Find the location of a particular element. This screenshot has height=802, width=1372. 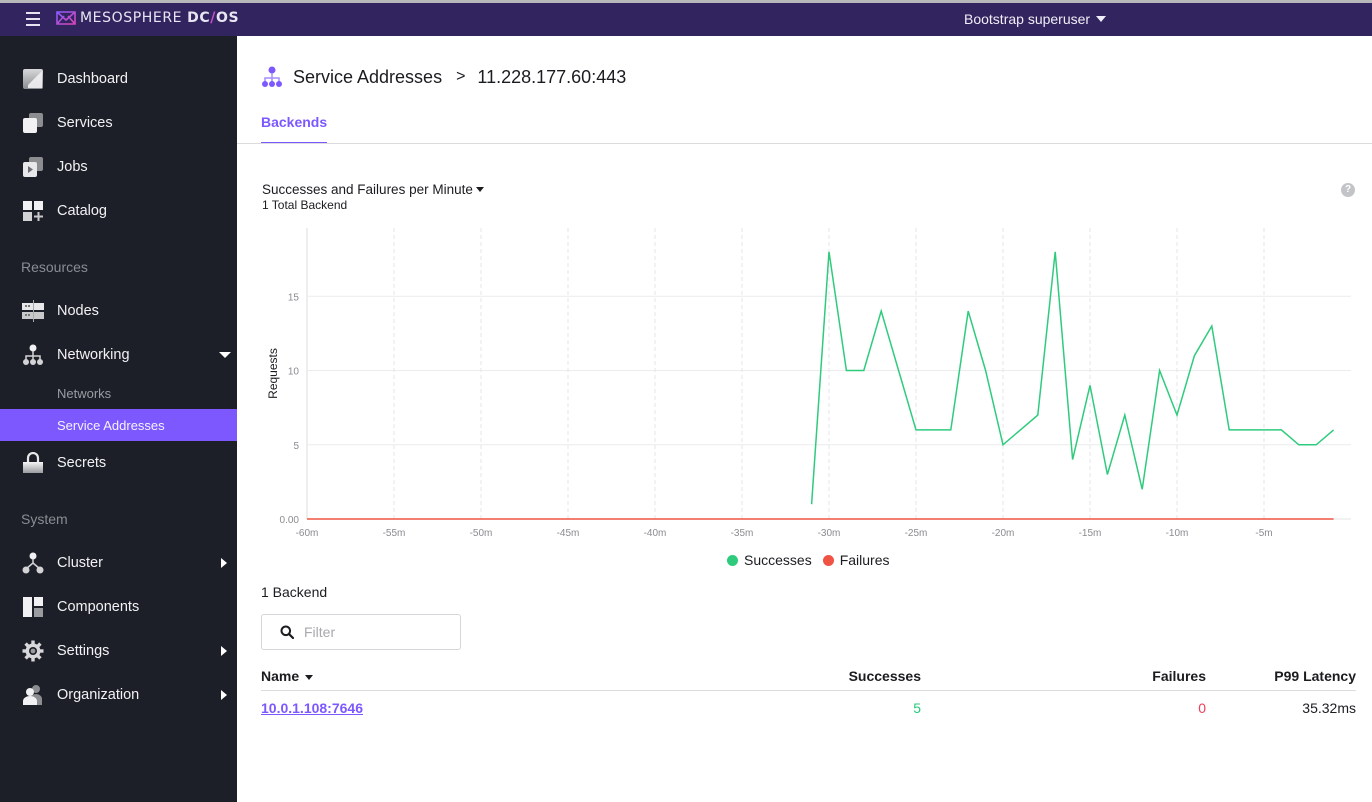

section-label-resources: Resources is located at coordinates (54, 267).